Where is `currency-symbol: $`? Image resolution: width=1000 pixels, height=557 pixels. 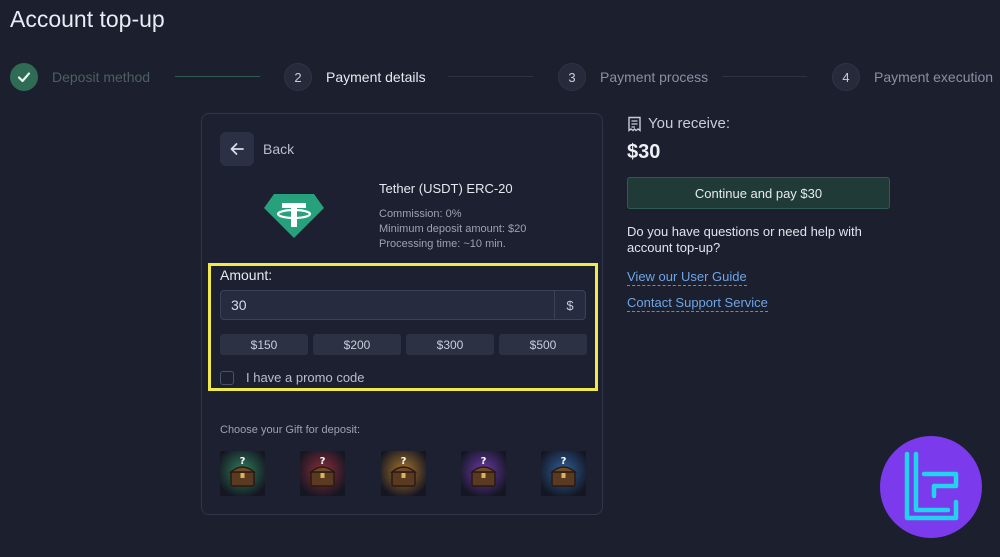
currency-symbol: $ is located at coordinates (569, 305).